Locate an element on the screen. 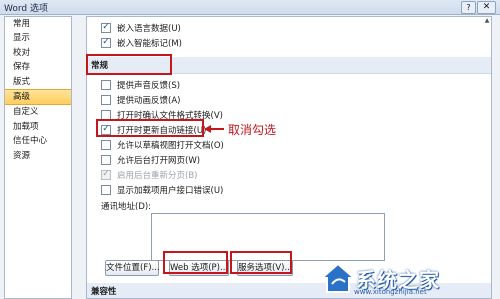  scroll-up-icon: ▲ is located at coordinates (487, 21).